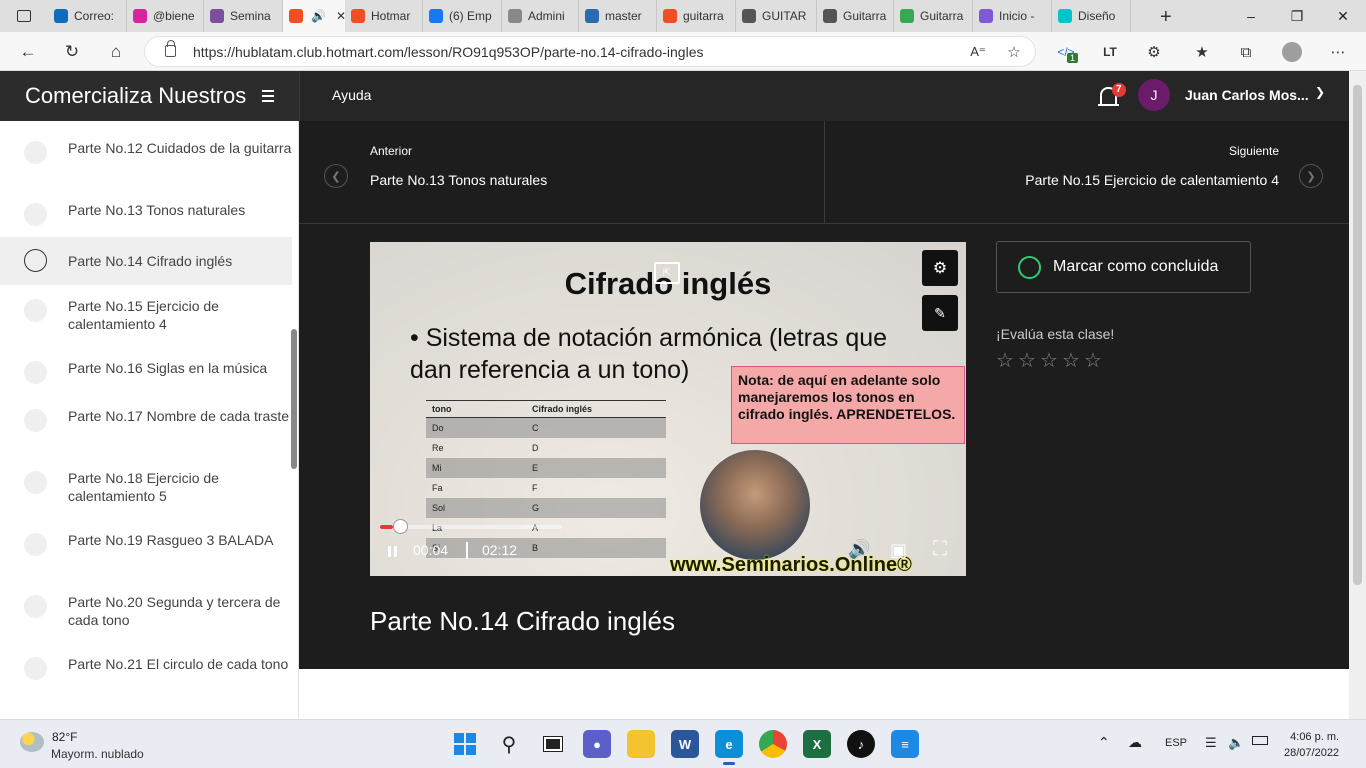 The image size is (1366, 768). I want to click on rating-stars: ☆ ☆ ☆ ☆ ☆, so click(1050, 360).